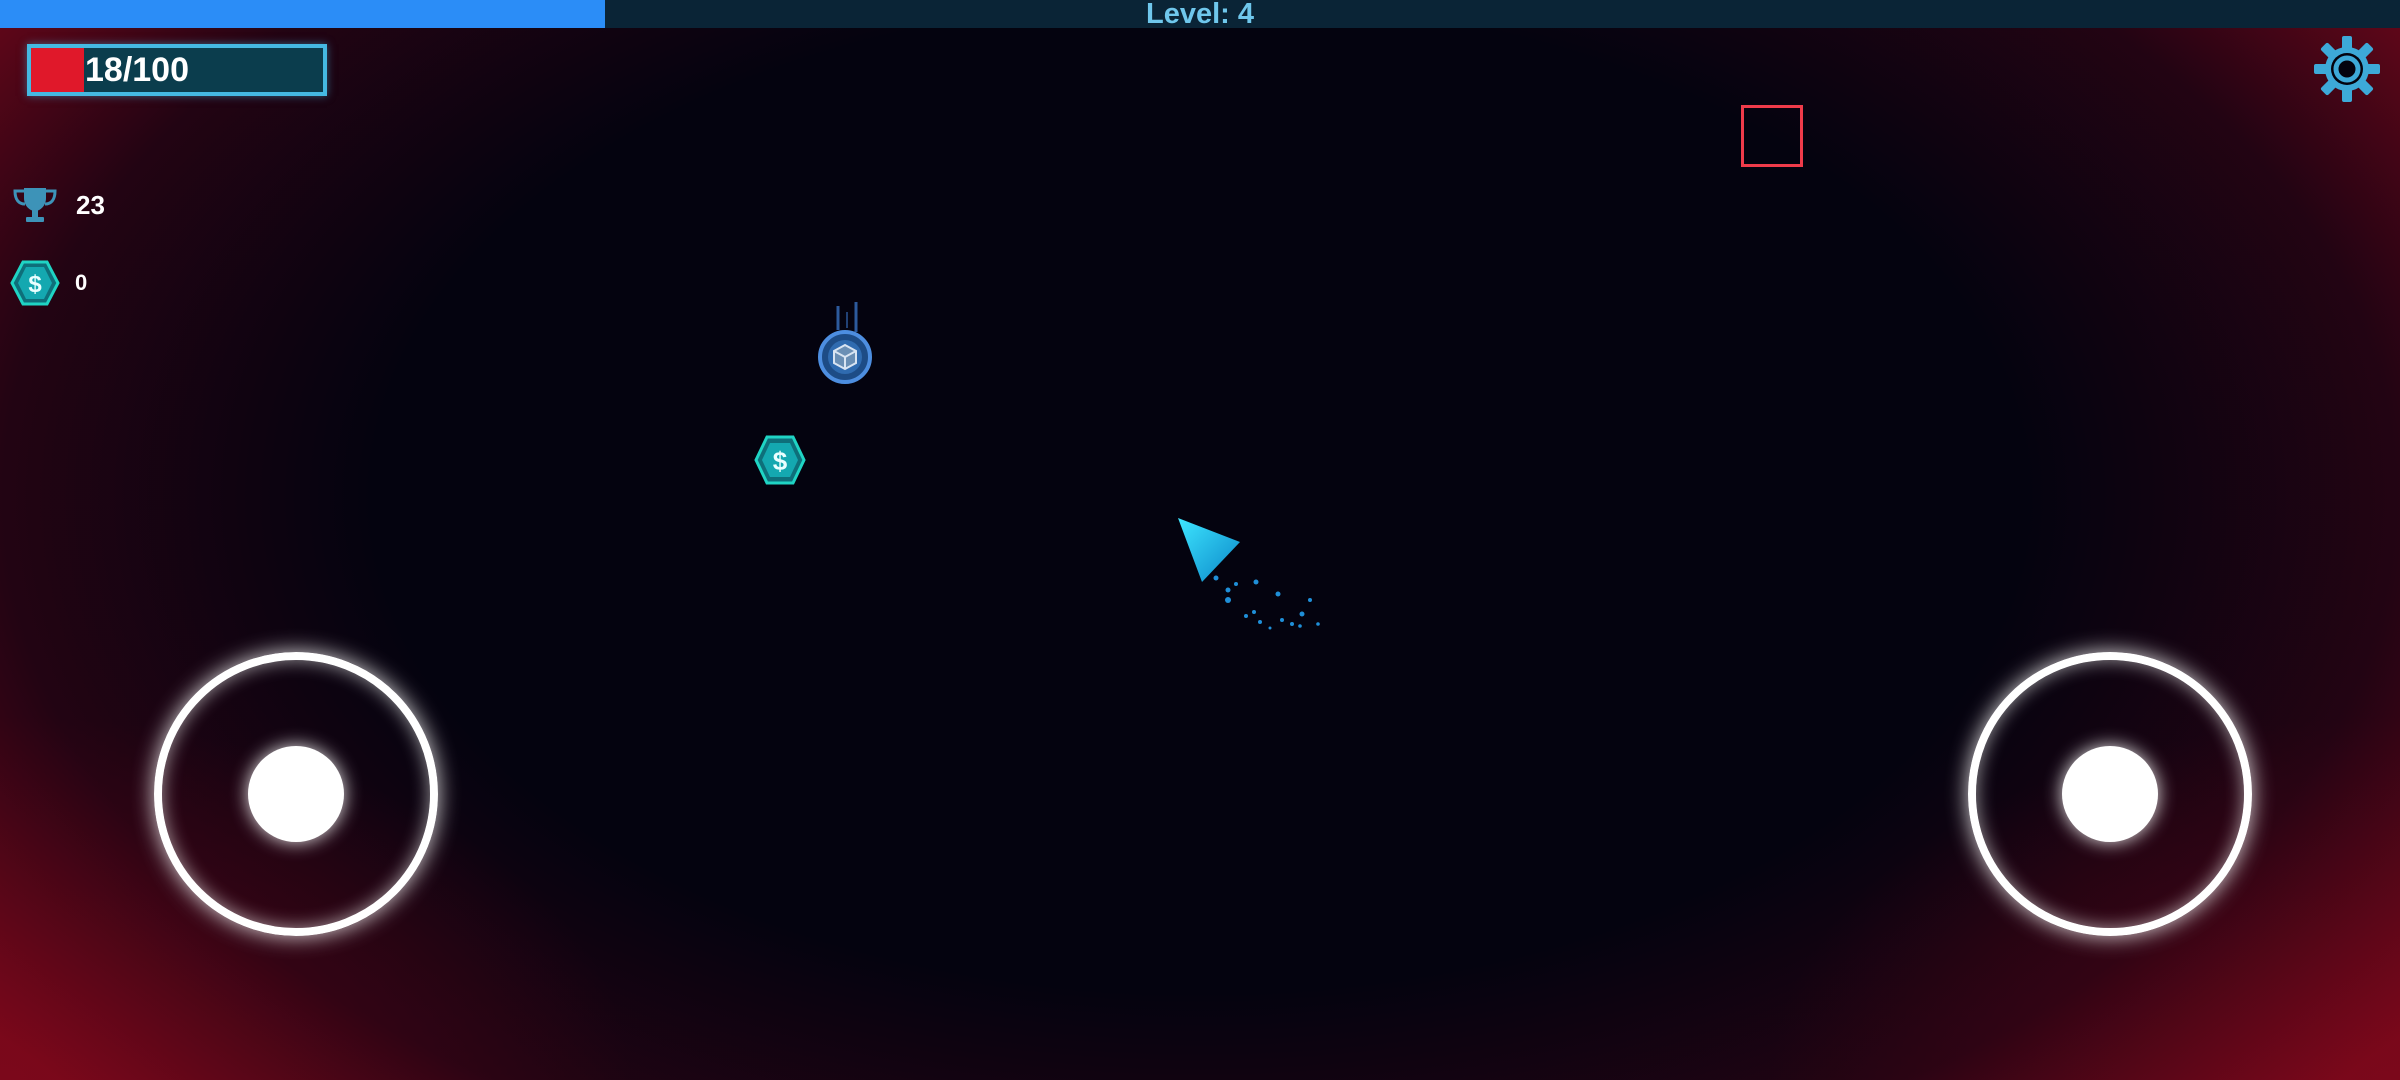  I want to click on enemy-square, so click(1772, 136).